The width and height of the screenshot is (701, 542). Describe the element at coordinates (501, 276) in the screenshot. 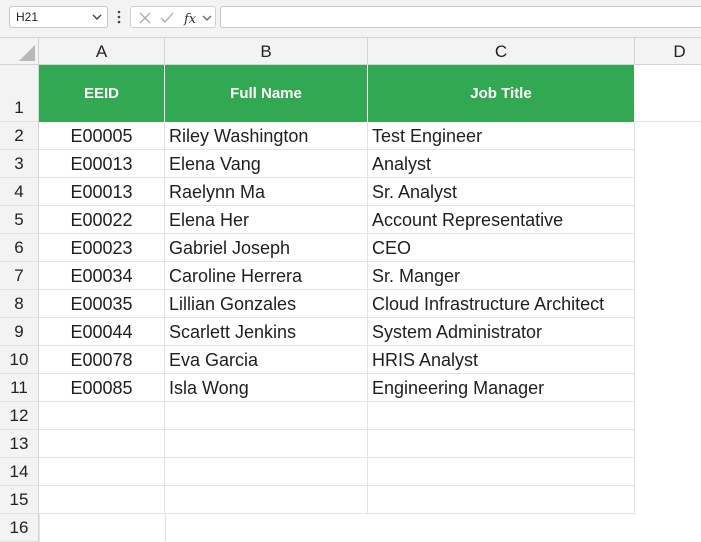

I see `cell-job-title: Sr. Manger` at that location.